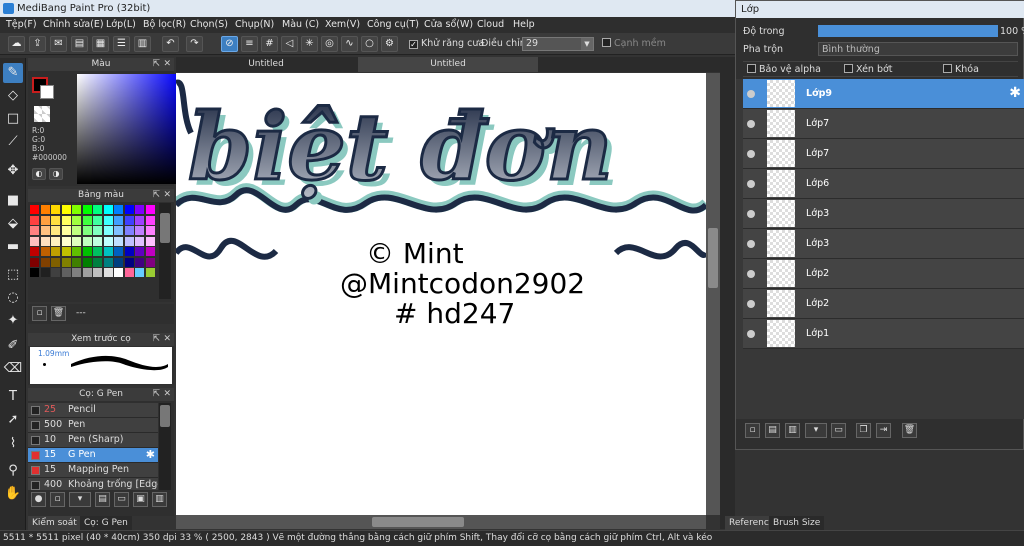 The height and width of the screenshot is (546, 1024). Describe the element at coordinates (918, 49) in the screenshot. I see `blend-mode-select: Bình thường` at that location.